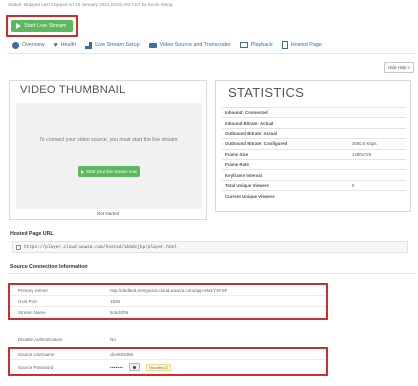 Image resolution: width=418 pixels, height=386 pixels. Describe the element at coordinates (247, 185) in the screenshot. I see `stat-label: Total Unique Viewers` at that location.